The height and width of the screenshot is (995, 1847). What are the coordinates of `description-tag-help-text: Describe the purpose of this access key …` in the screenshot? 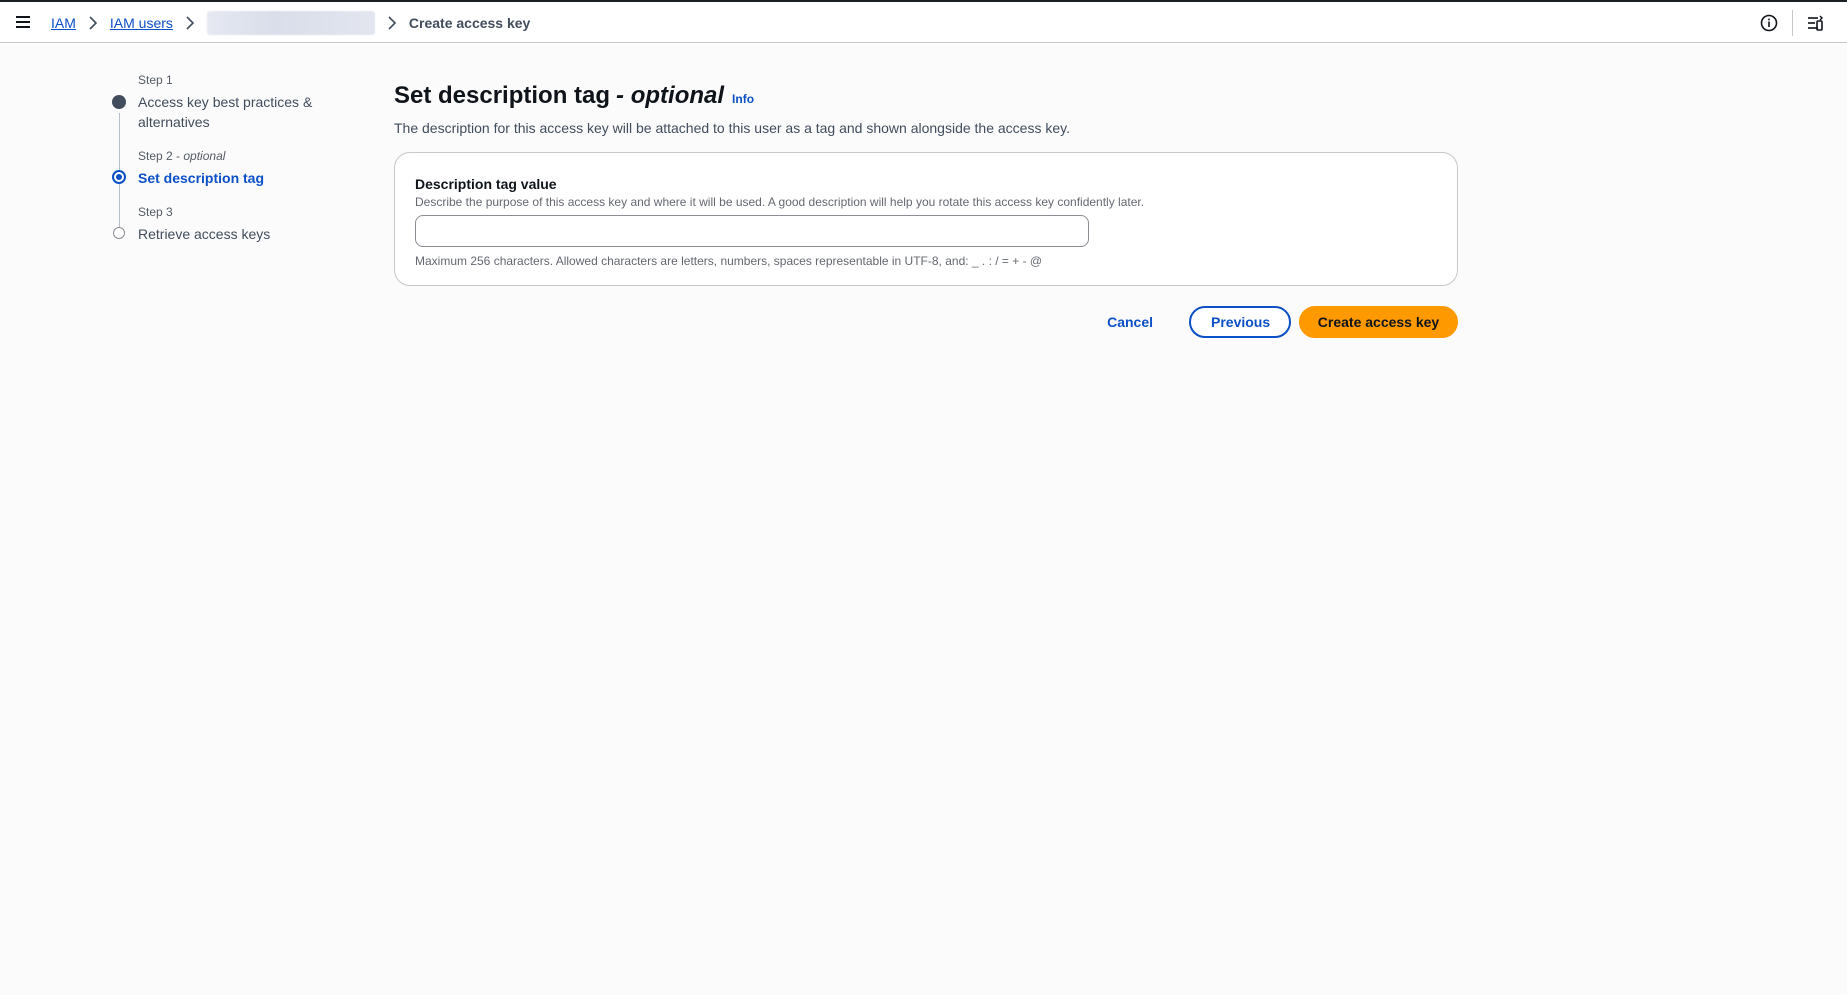 It's located at (780, 202).